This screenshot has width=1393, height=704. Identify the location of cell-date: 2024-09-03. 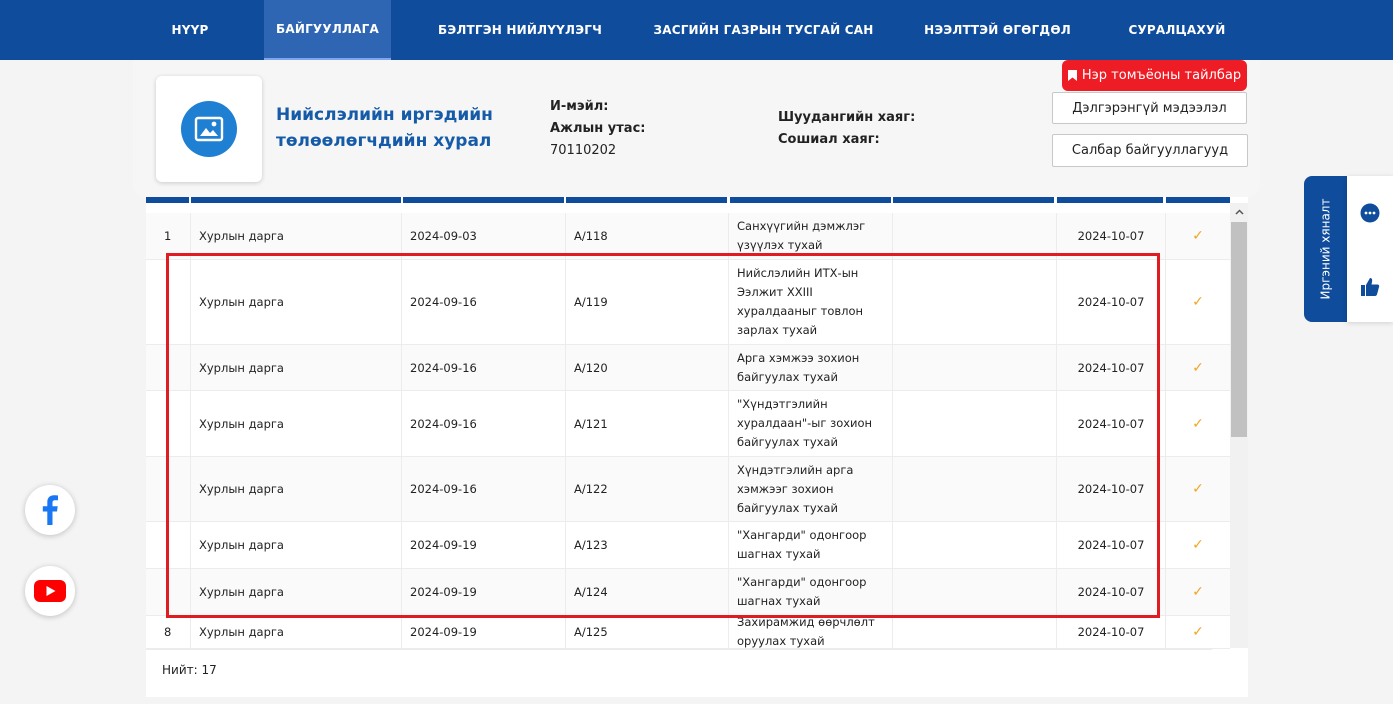
(484, 236).